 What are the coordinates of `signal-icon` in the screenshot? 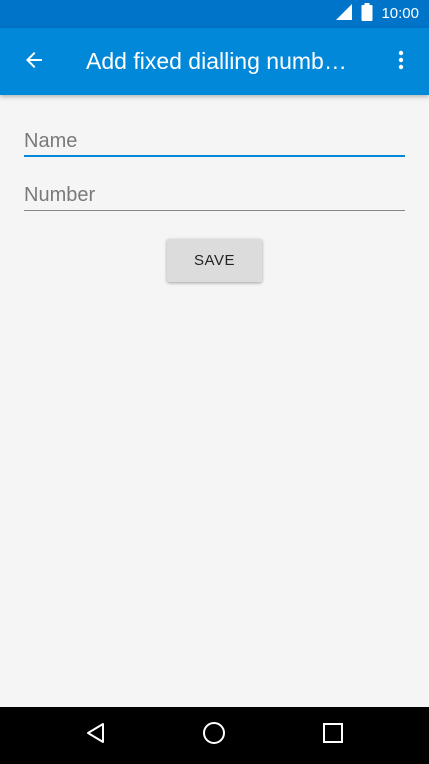 It's located at (344, 14).